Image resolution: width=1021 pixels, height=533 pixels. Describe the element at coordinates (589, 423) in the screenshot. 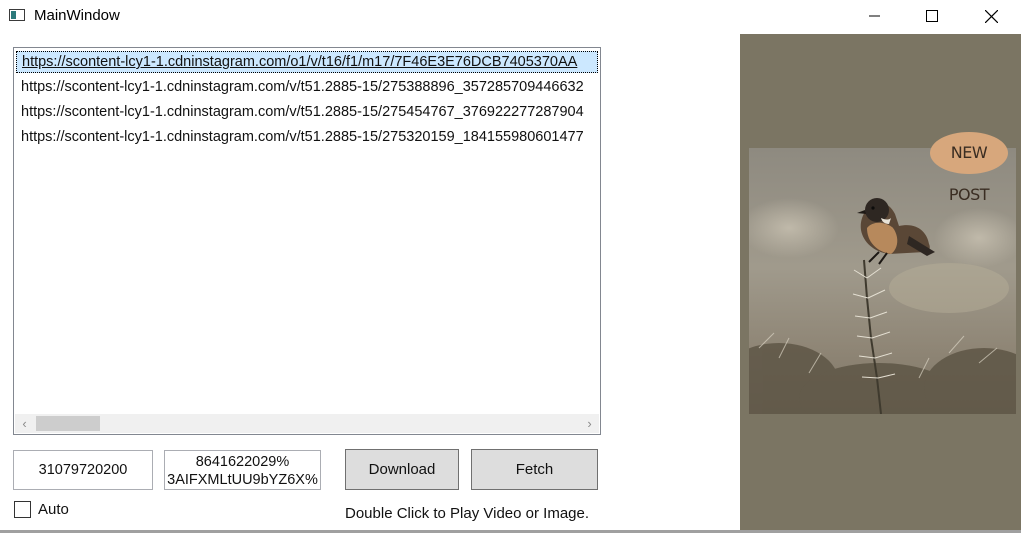

I see `scroll-right-icon: ›` at that location.